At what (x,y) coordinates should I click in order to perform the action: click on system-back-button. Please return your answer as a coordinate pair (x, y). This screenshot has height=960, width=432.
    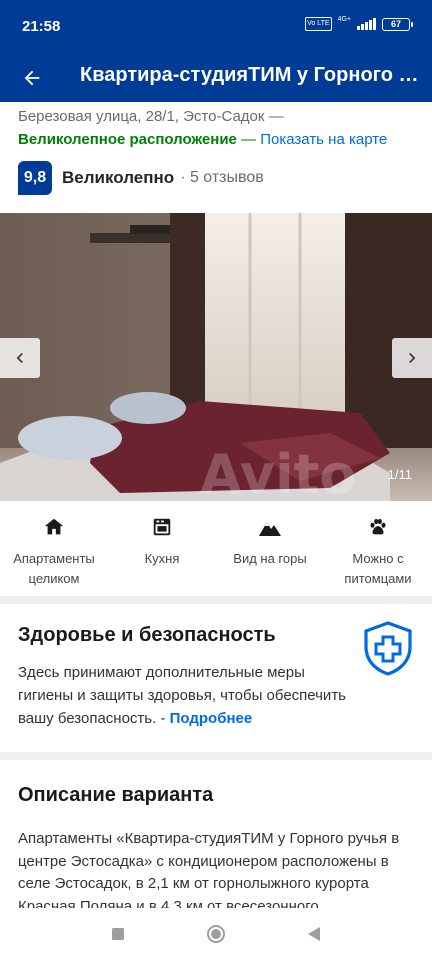
    Looking at the image, I should click on (314, 934).